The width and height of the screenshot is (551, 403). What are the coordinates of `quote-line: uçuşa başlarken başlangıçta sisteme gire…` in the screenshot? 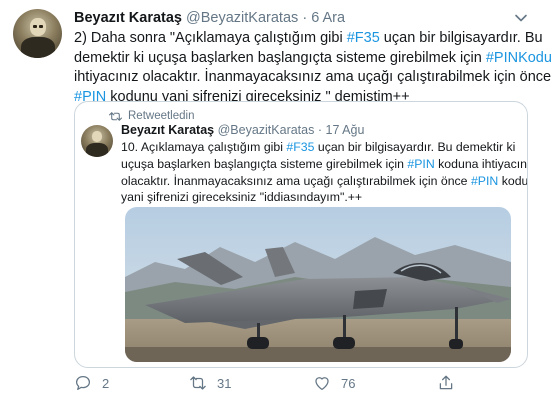 It's located at (324, 164).